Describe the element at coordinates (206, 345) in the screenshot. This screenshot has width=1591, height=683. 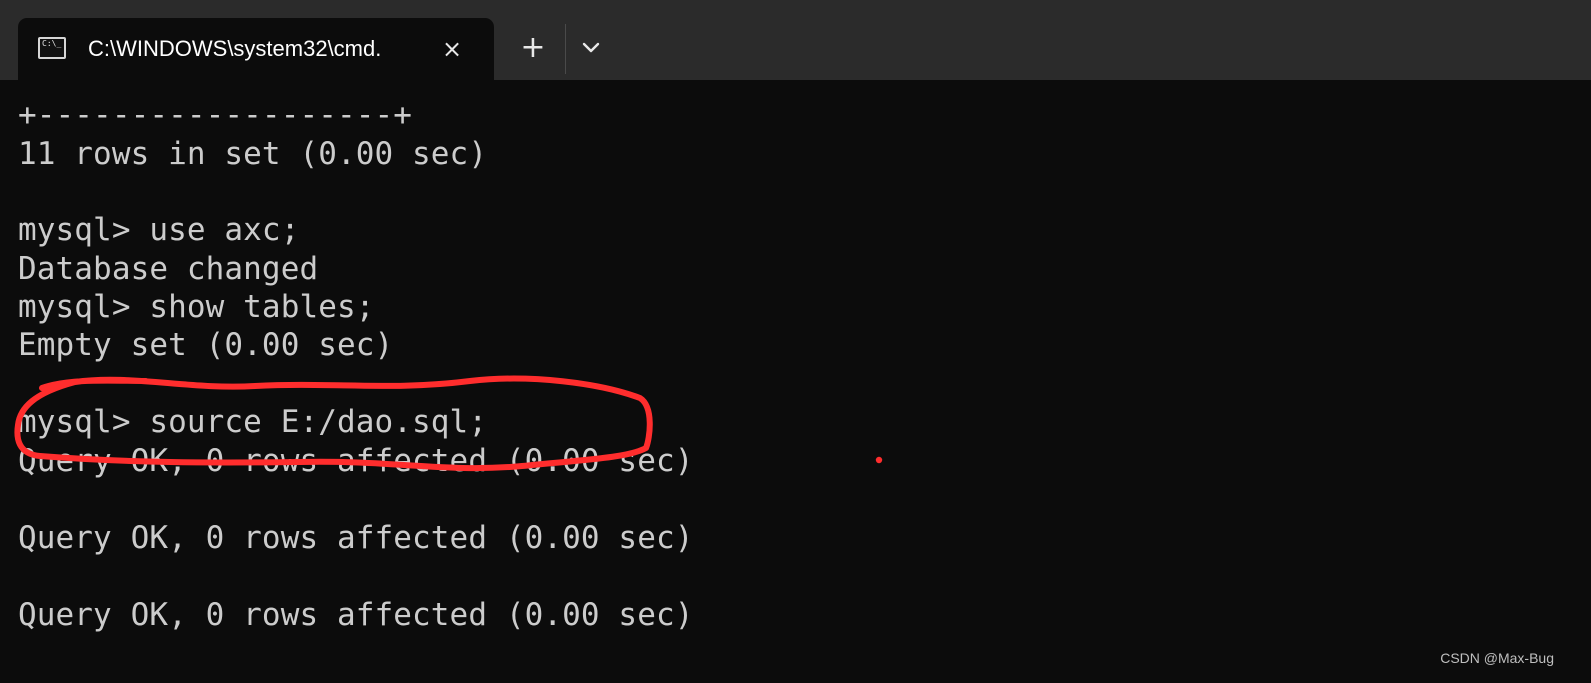
I see `terminal-line: Empty set (0.00 sec)` at that location.